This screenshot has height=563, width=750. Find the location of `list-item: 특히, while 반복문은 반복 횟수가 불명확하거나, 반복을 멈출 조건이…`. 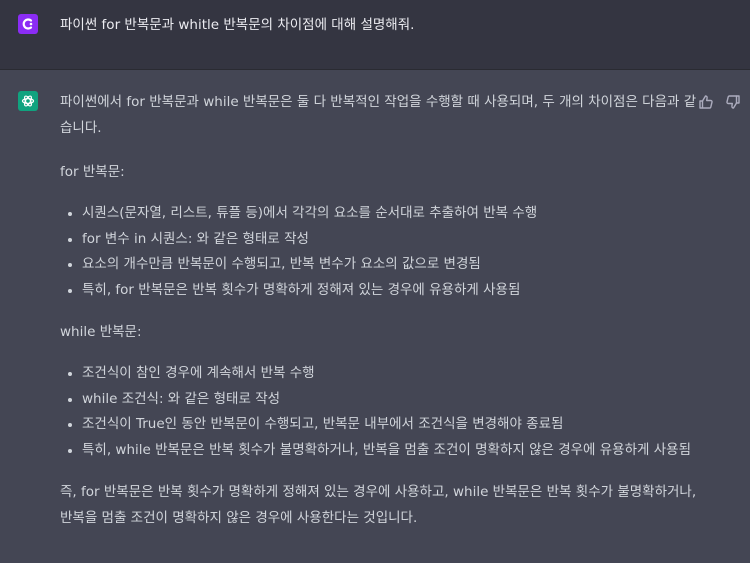

list-item: 특히, while 반복문은 반복 횟수가 불명확하거나, 반복을 멈출 조건이… is located at coordinates (375, 451).